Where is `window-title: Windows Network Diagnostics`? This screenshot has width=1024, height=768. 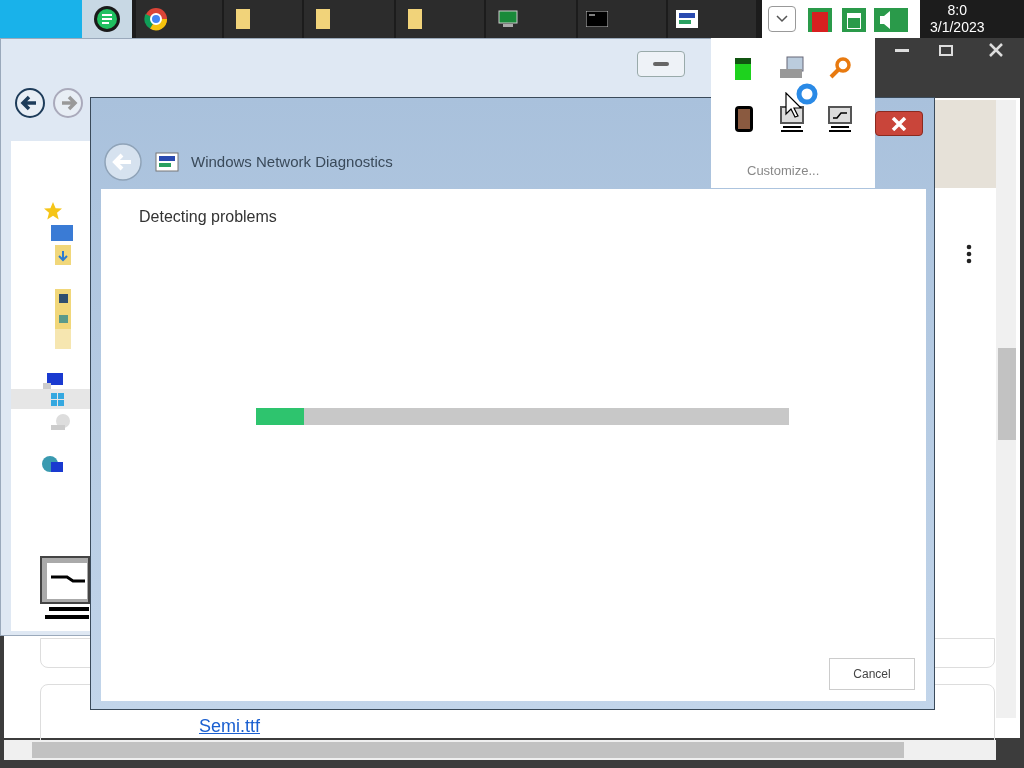 window-title: Windows Network Diagnostics is located at coordinates (292, 161).